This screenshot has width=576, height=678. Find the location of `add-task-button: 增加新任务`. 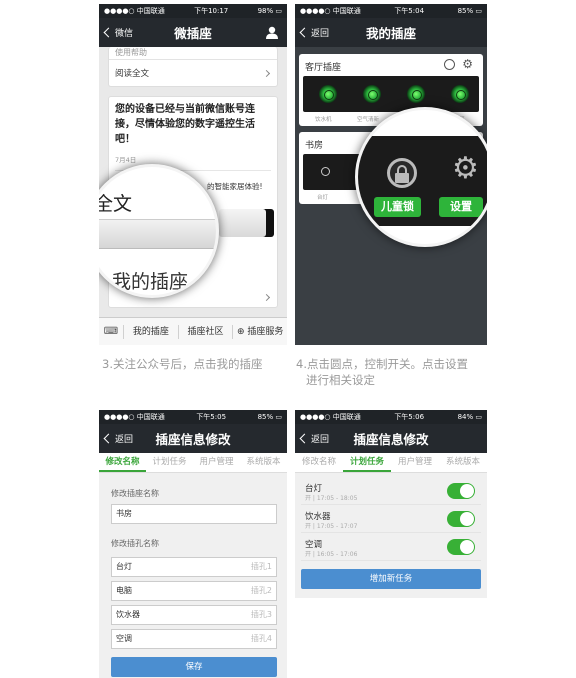

add-task-button: 增加新任务 is located at coordinates (391, 579).